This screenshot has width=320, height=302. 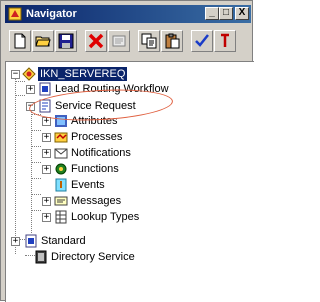 I want to click on tree-node-label: Functions, so click(x=95, y=169).